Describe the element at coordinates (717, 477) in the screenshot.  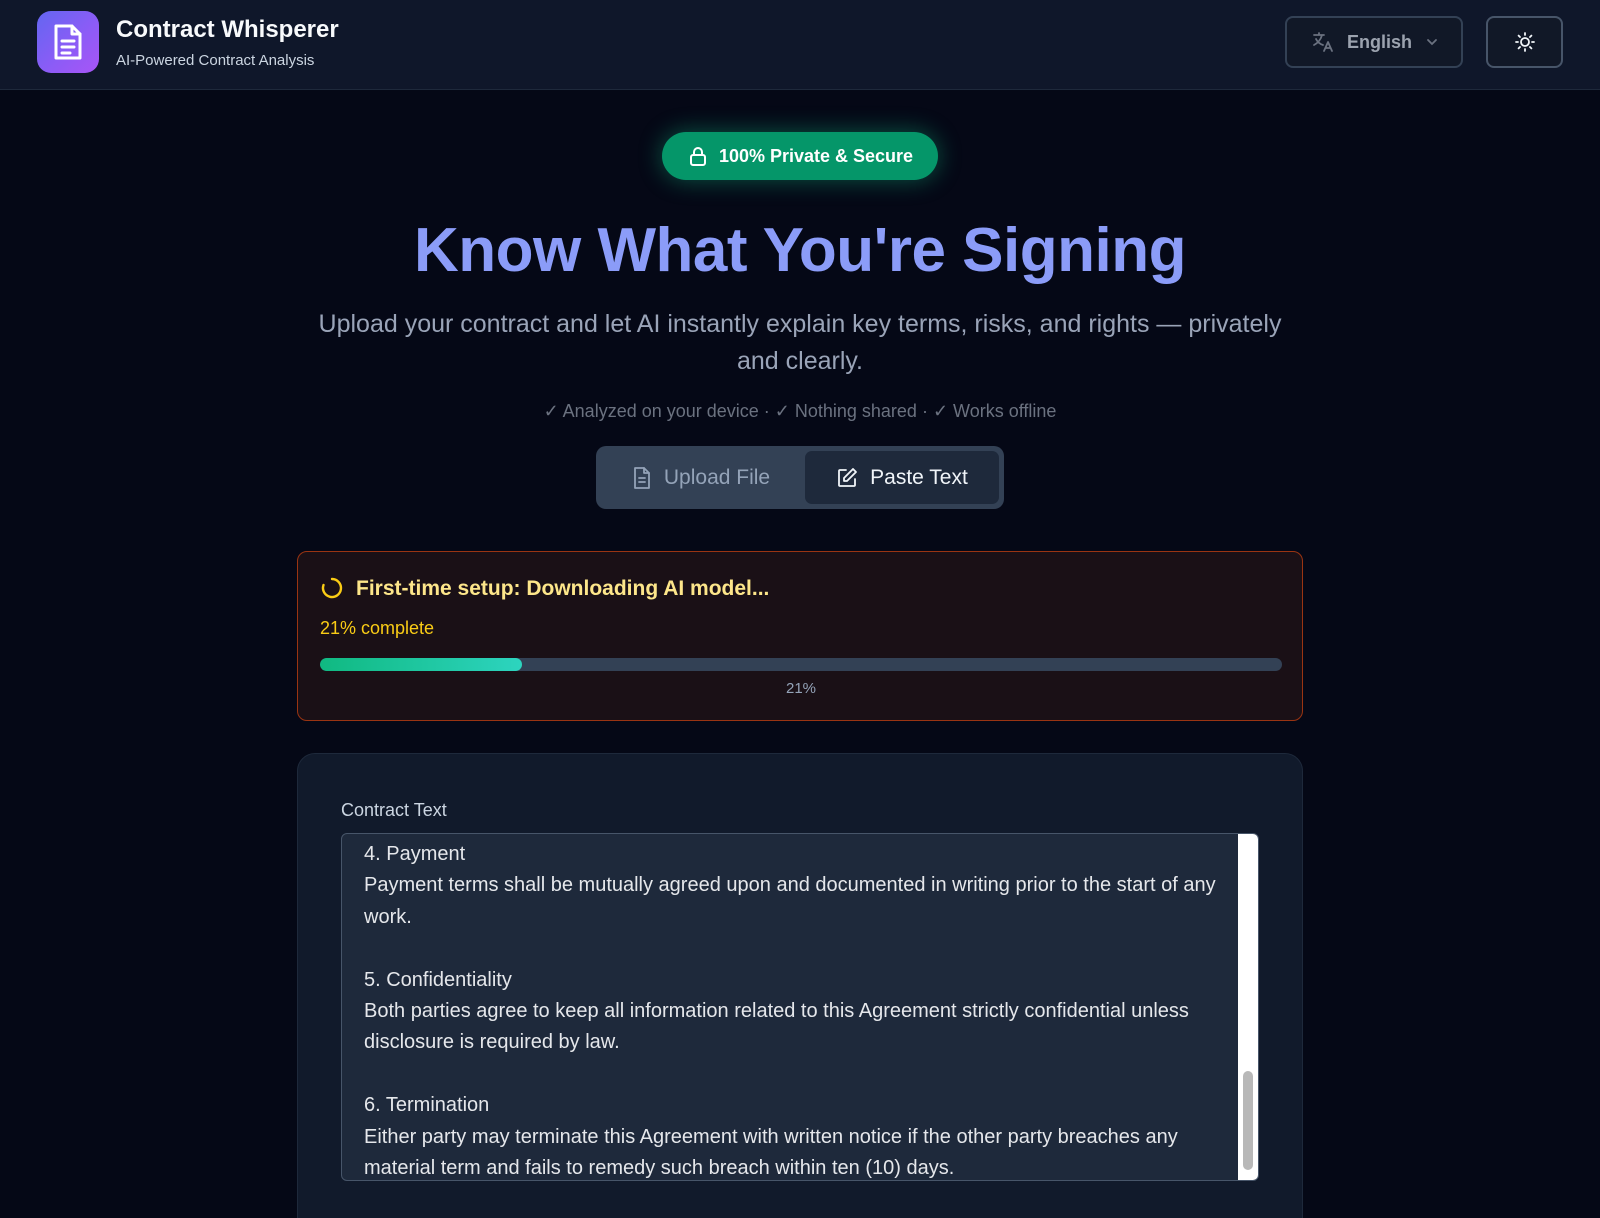
I see `tab-upload-file-label: Upload File` at that location.